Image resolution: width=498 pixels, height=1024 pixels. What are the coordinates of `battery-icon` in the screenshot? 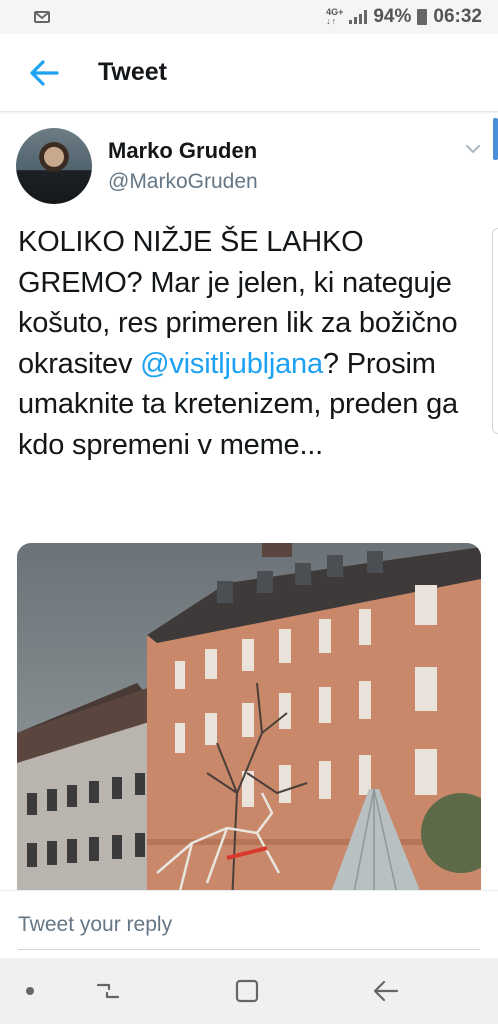 It's located at (422, 17).